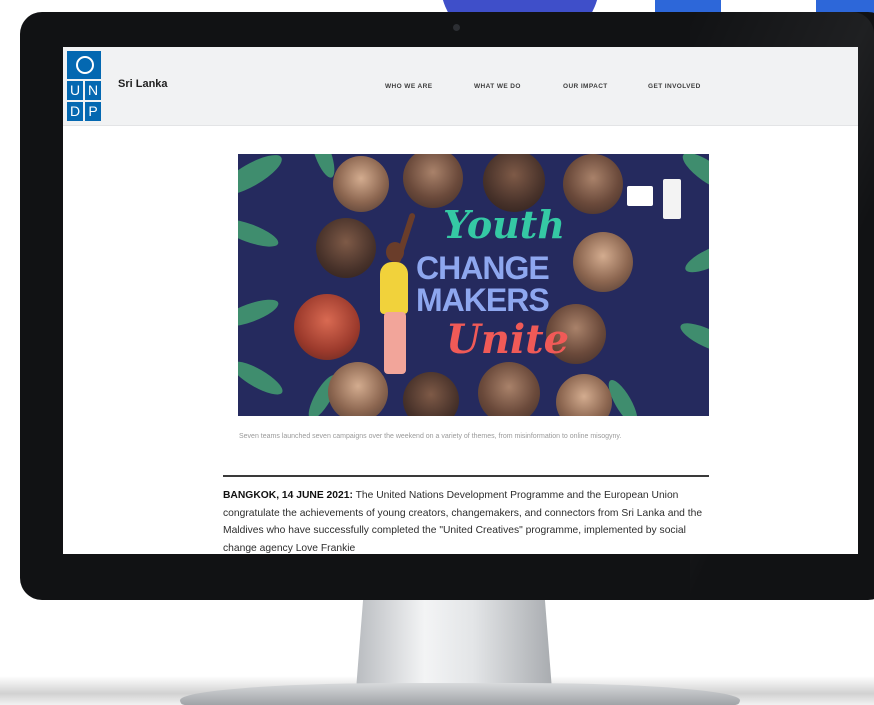  What do you see at coordinates (84, 86) in the screenshot?
I see `undp-logo: U N D P` at bounding box center [84, 86].